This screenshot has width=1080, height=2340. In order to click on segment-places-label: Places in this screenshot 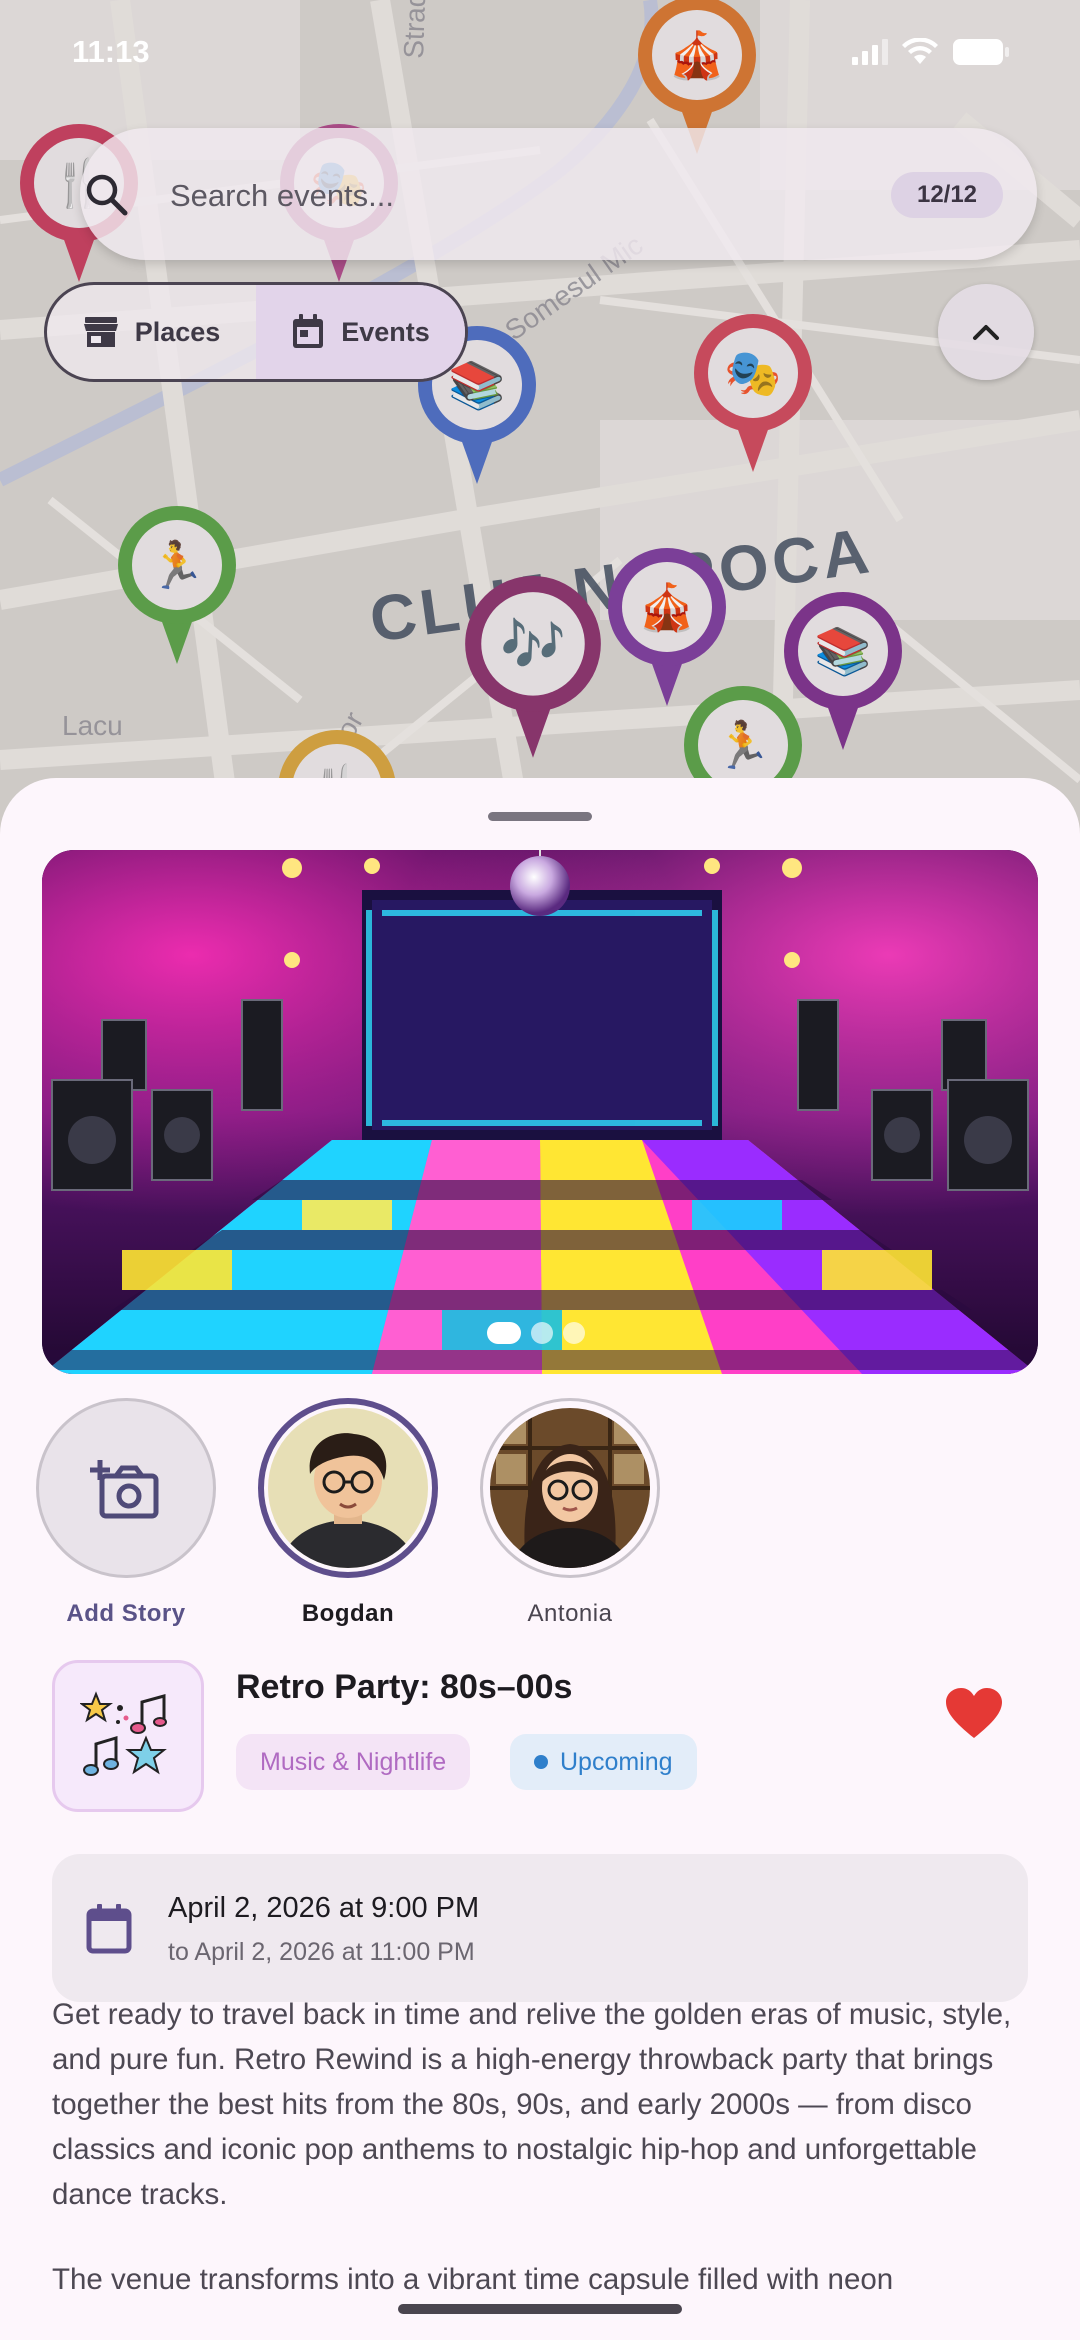, I will do `click(177, 331)`.